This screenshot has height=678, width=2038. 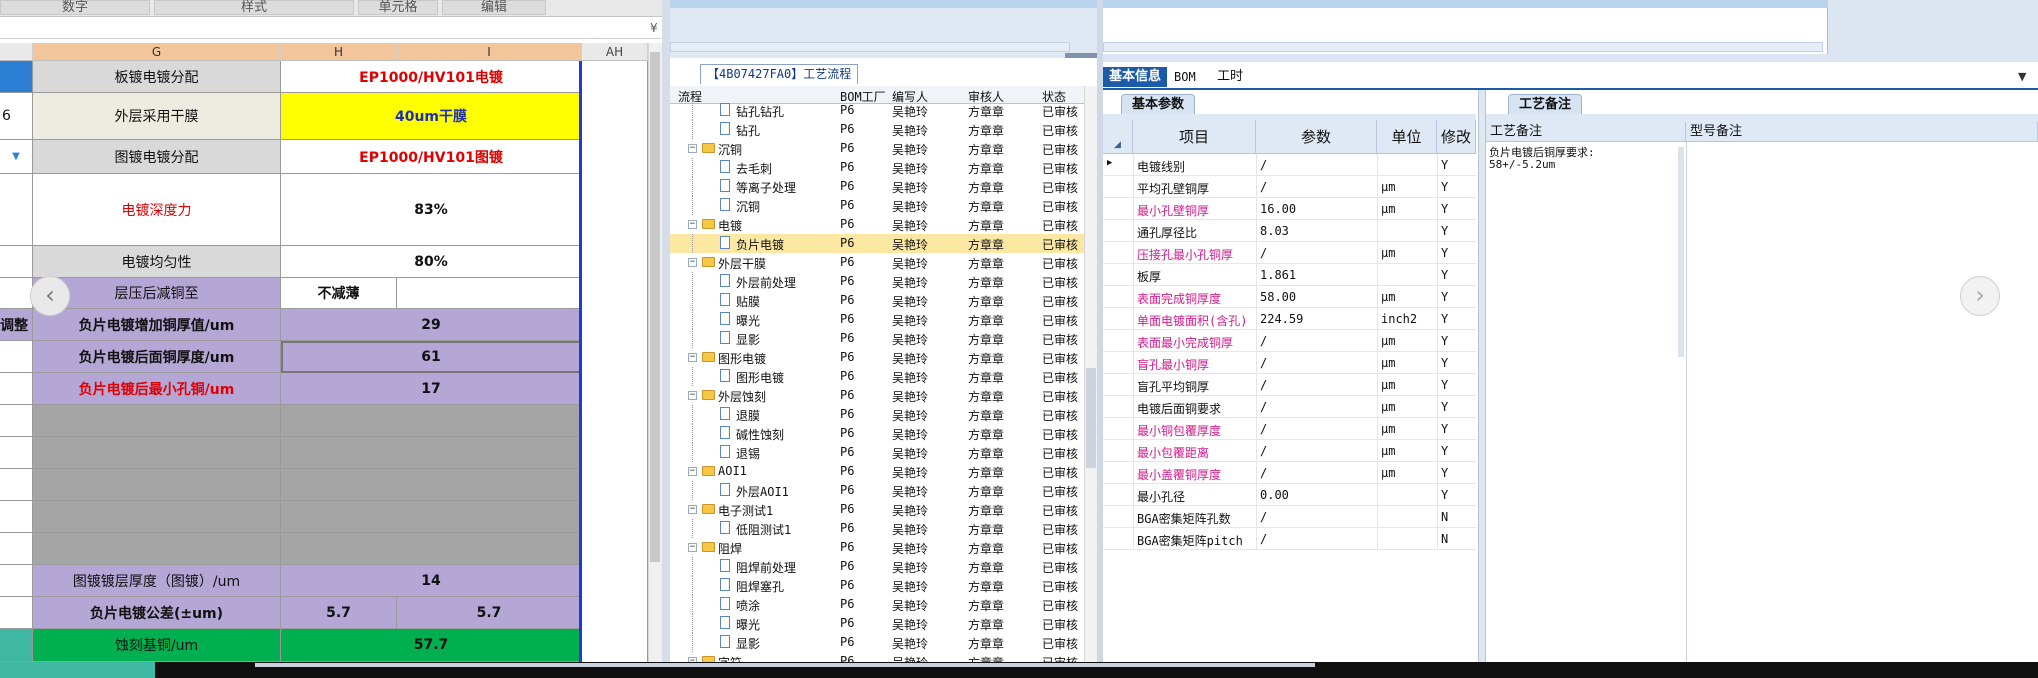 What do you see at coordinates (157, 262) in the screenshot?
I see `cell-label: 电镀均匀性` at bounding box center [157, 262].